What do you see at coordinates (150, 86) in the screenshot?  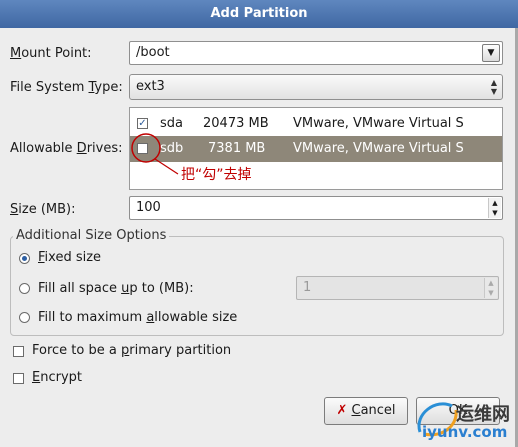 I see `file-system-type-value: ext3` at bounding box center [150, 86].